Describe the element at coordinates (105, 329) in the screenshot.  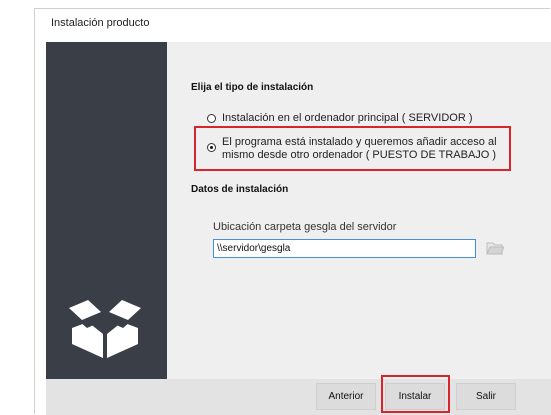
I see `open-box-icon` at that location.